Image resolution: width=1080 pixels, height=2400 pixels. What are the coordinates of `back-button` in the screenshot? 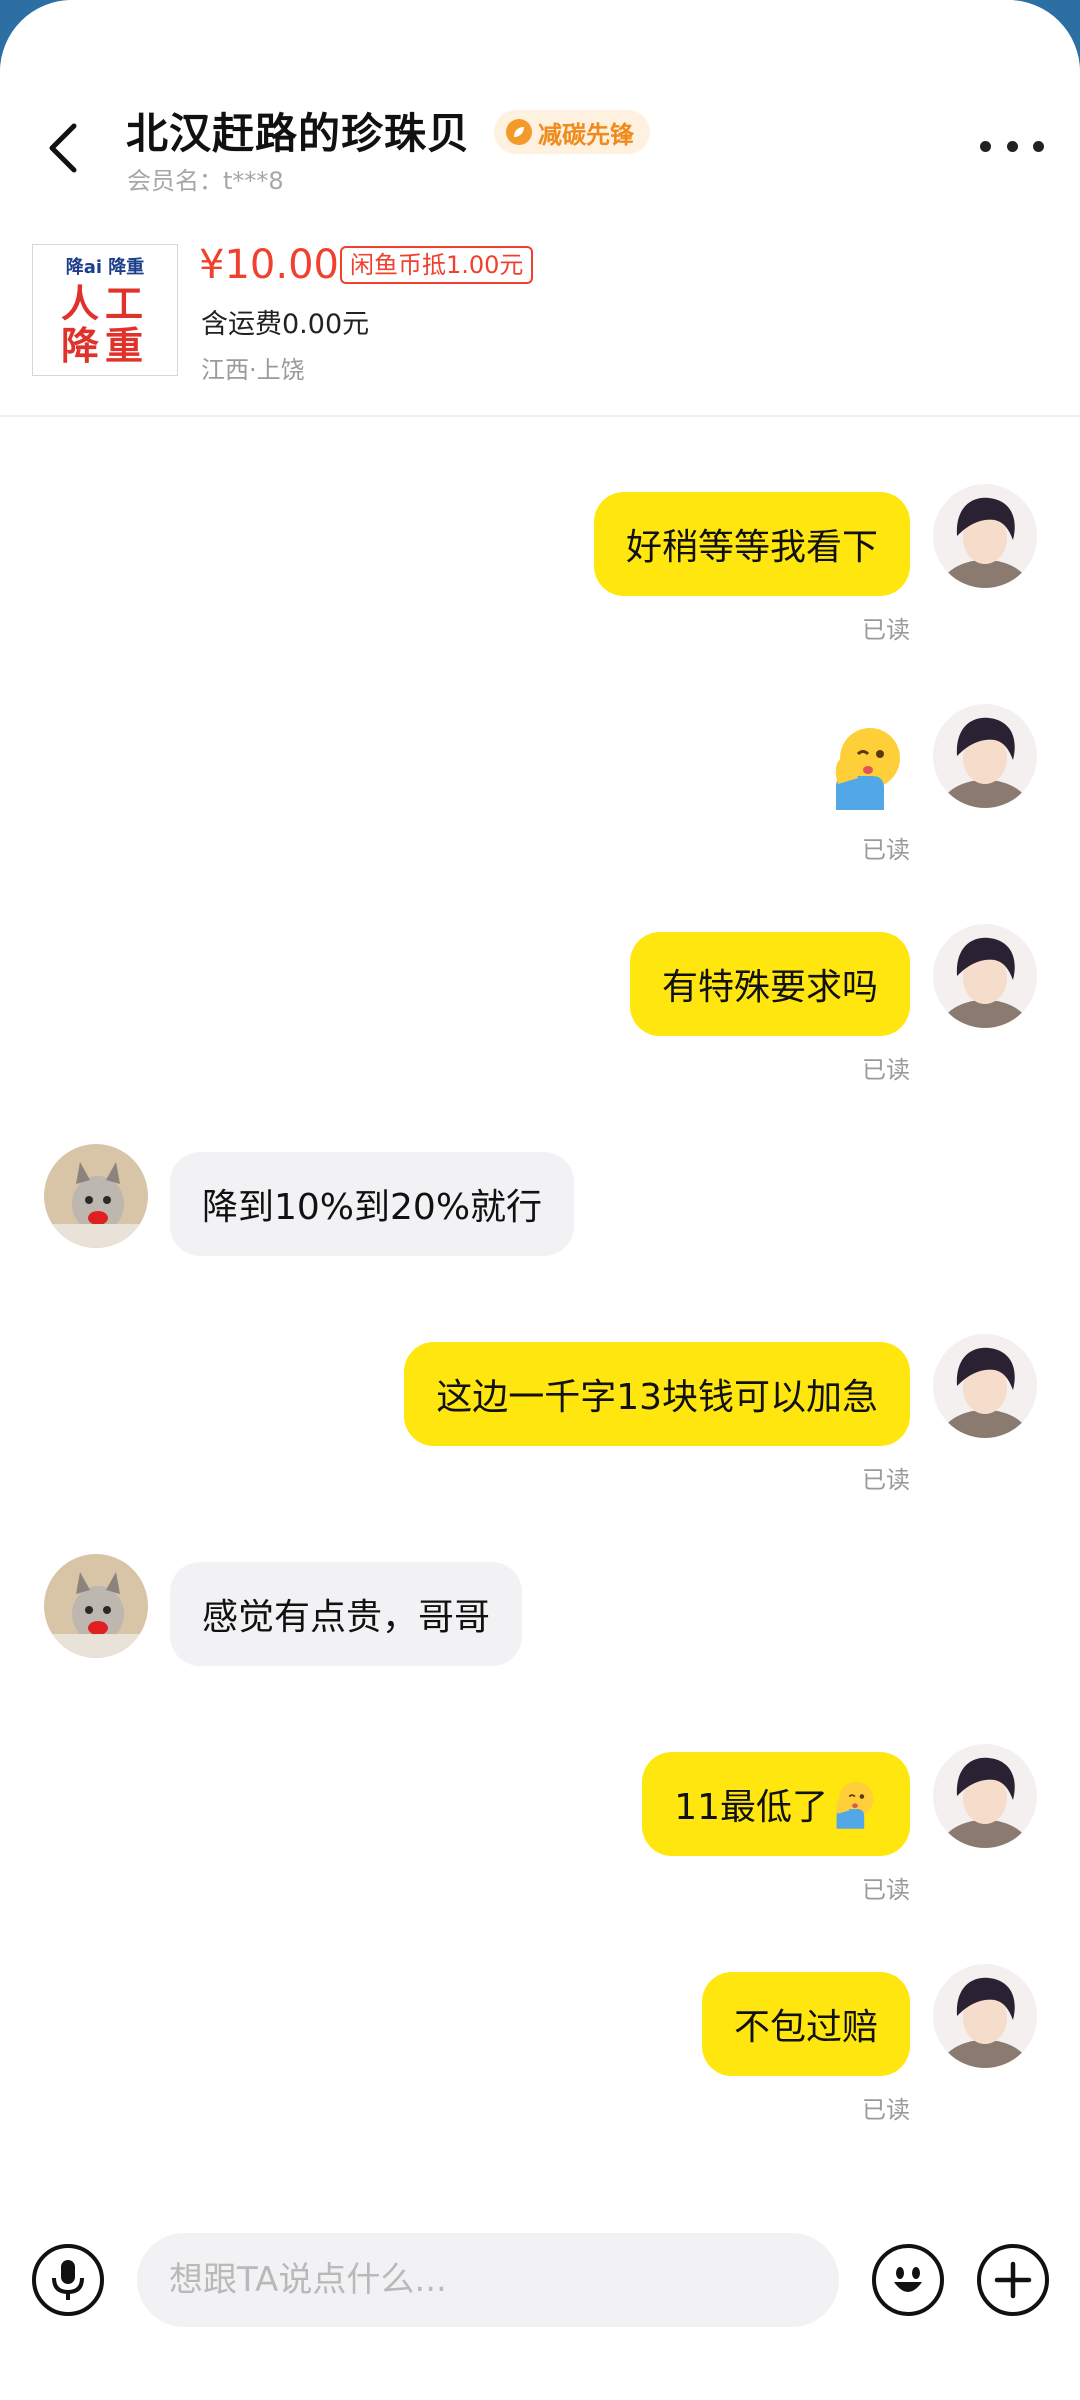 It's located at (64, 148).